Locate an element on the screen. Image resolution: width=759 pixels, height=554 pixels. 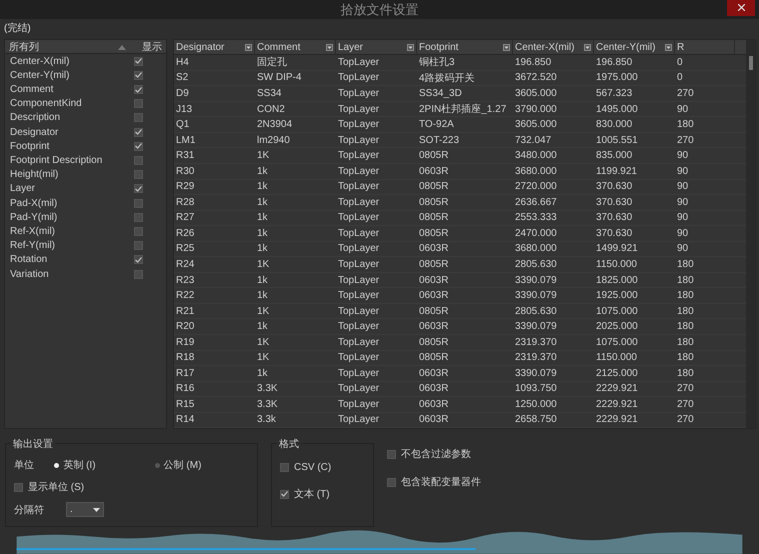
table-cell-text: 0 is located at coordinates (680, 78).